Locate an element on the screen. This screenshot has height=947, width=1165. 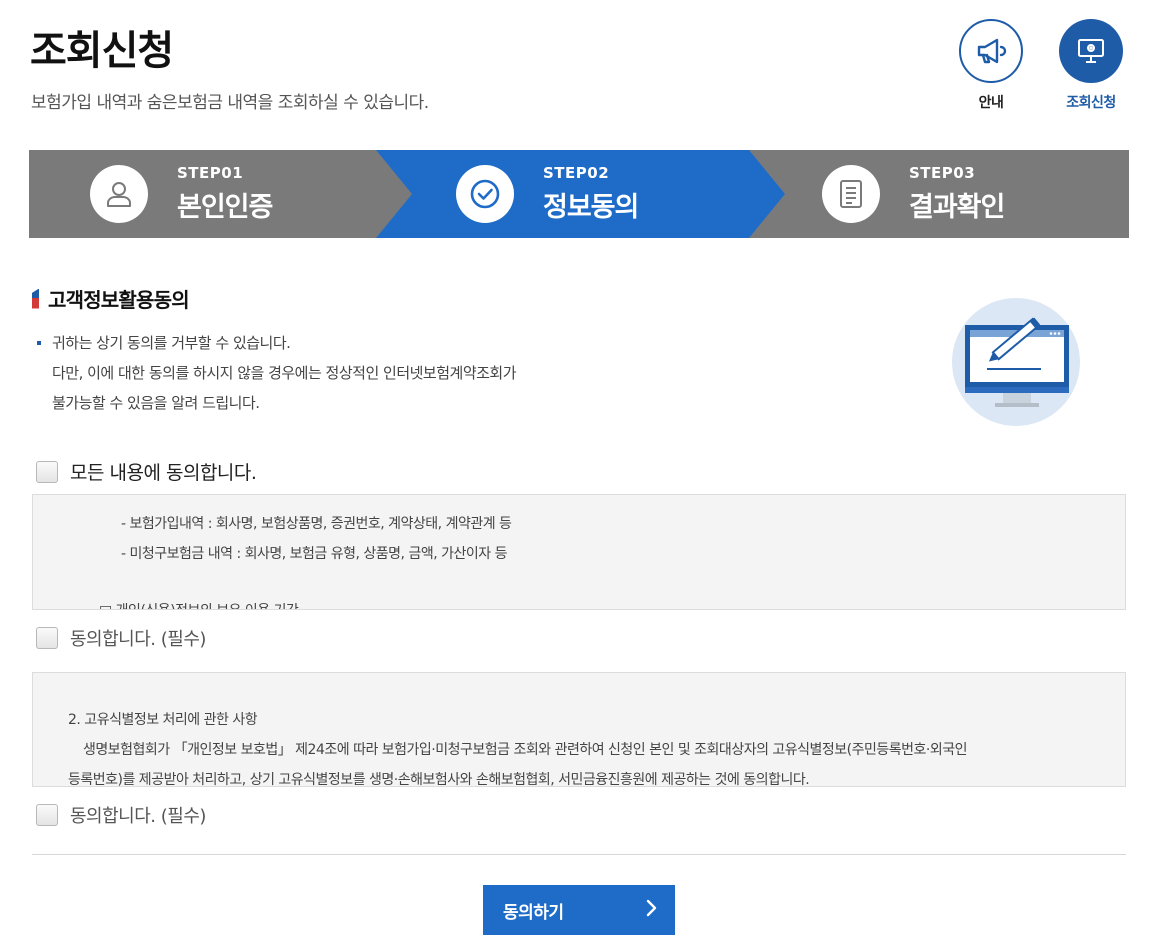
notice-line: 귀하는 상기 동의를 거부할 수 있습니다. is located at coordinates (276, 343).